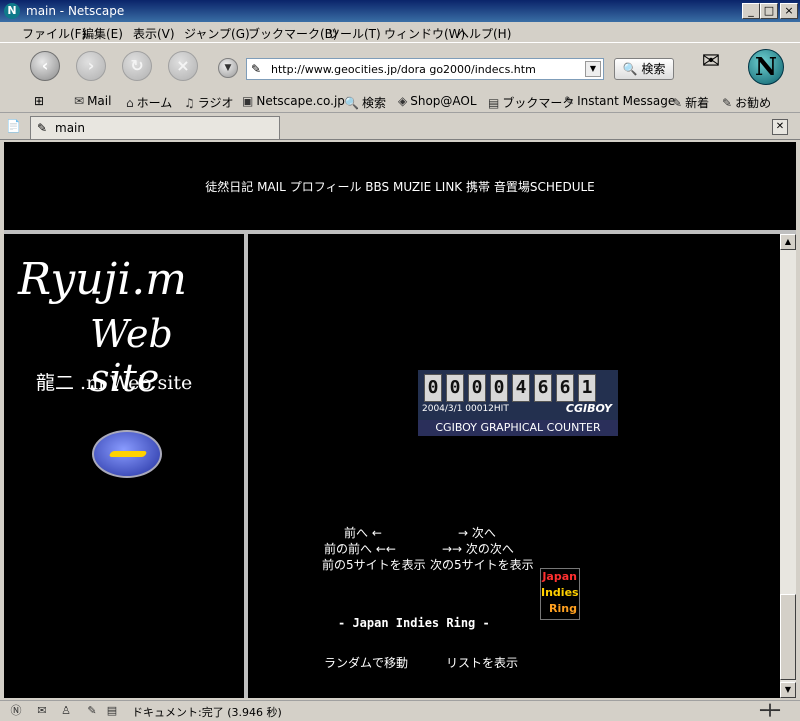  Describe the element at coordinates (229, 187) in the screenshot. I see `nav-diary-link: 徒然日記` at that location.